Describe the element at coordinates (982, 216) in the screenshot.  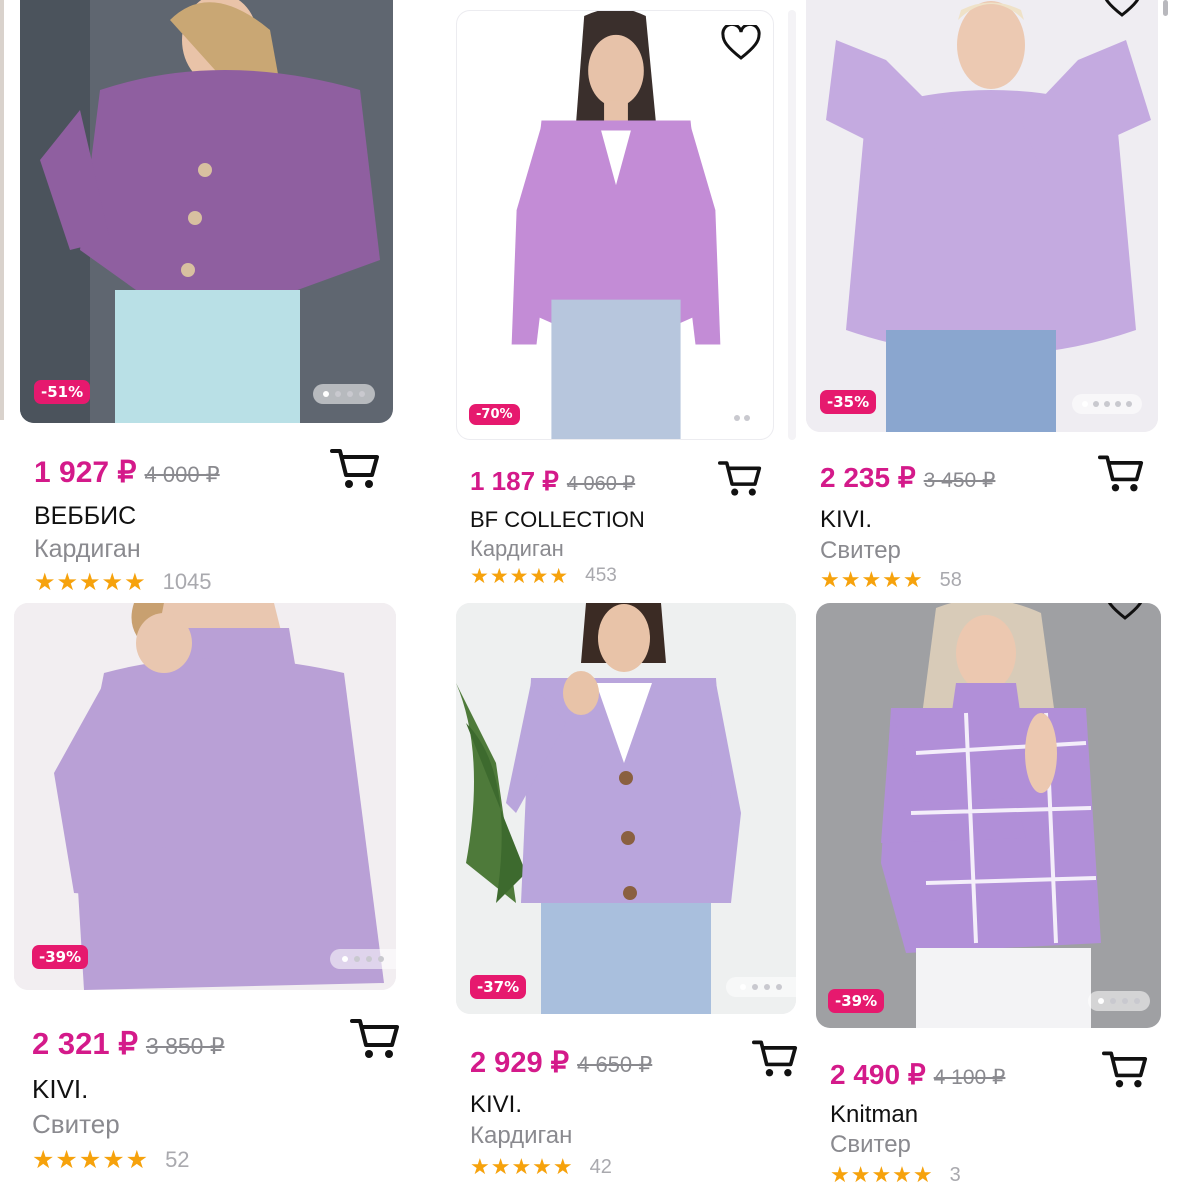
I see `product-photo: -35%` at that location.